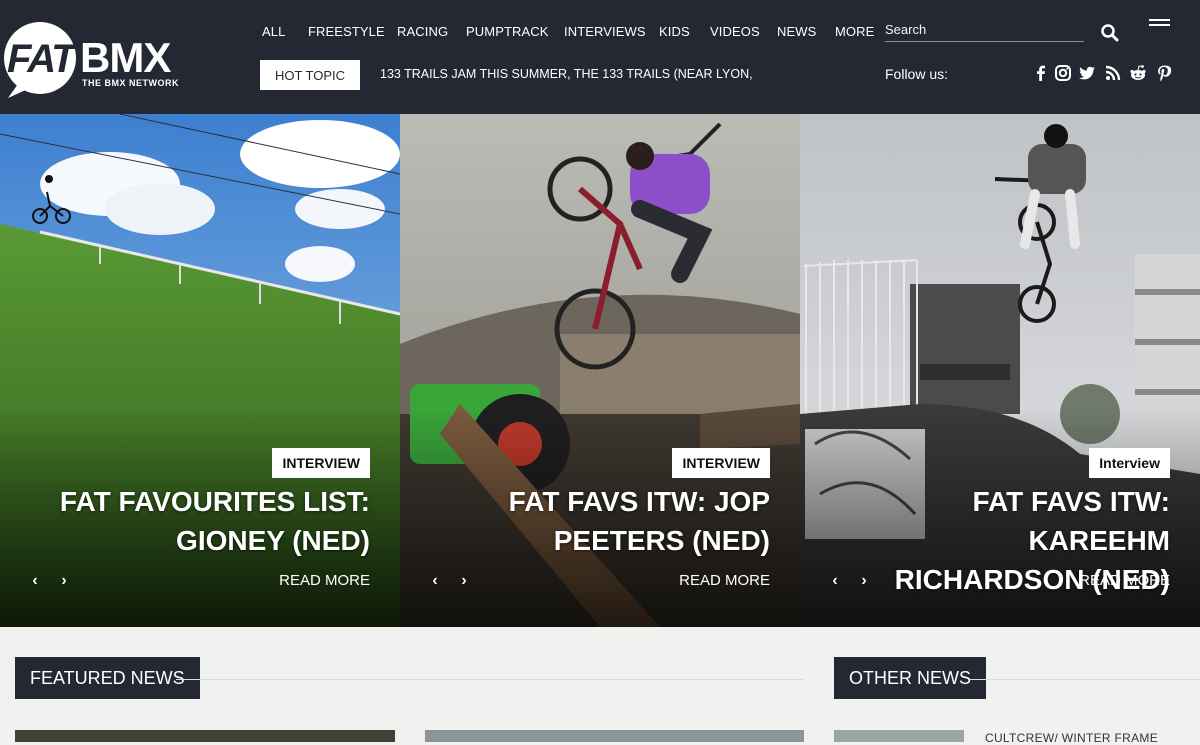  Describe the element at coordinates (864, 581) in the screenshot. I see `slide-3-next-arrow-icon: ›` at that location.